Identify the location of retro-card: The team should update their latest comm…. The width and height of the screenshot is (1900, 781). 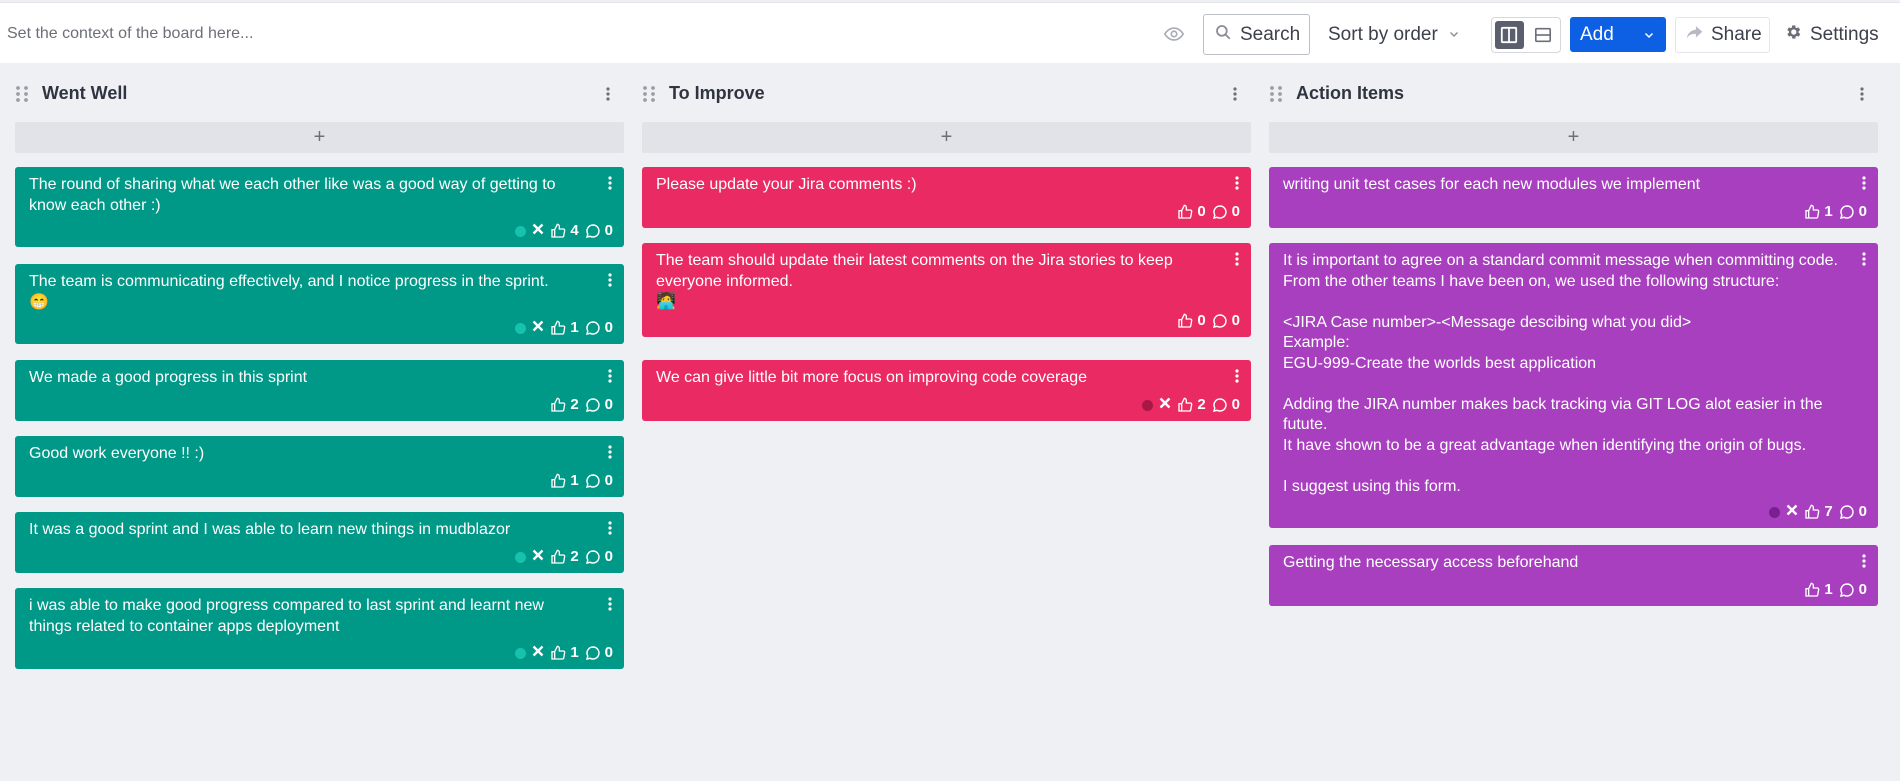
(946, 290).